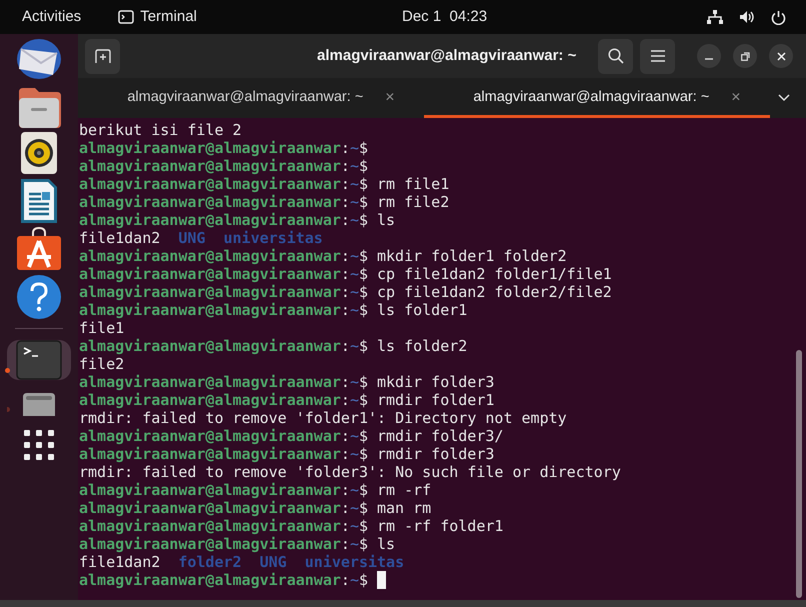 The width and height of the screenshot is (806, 607). Describe the element at coordinates (39, 445) in the screenshot. I see `app-grid-icon` at that location.